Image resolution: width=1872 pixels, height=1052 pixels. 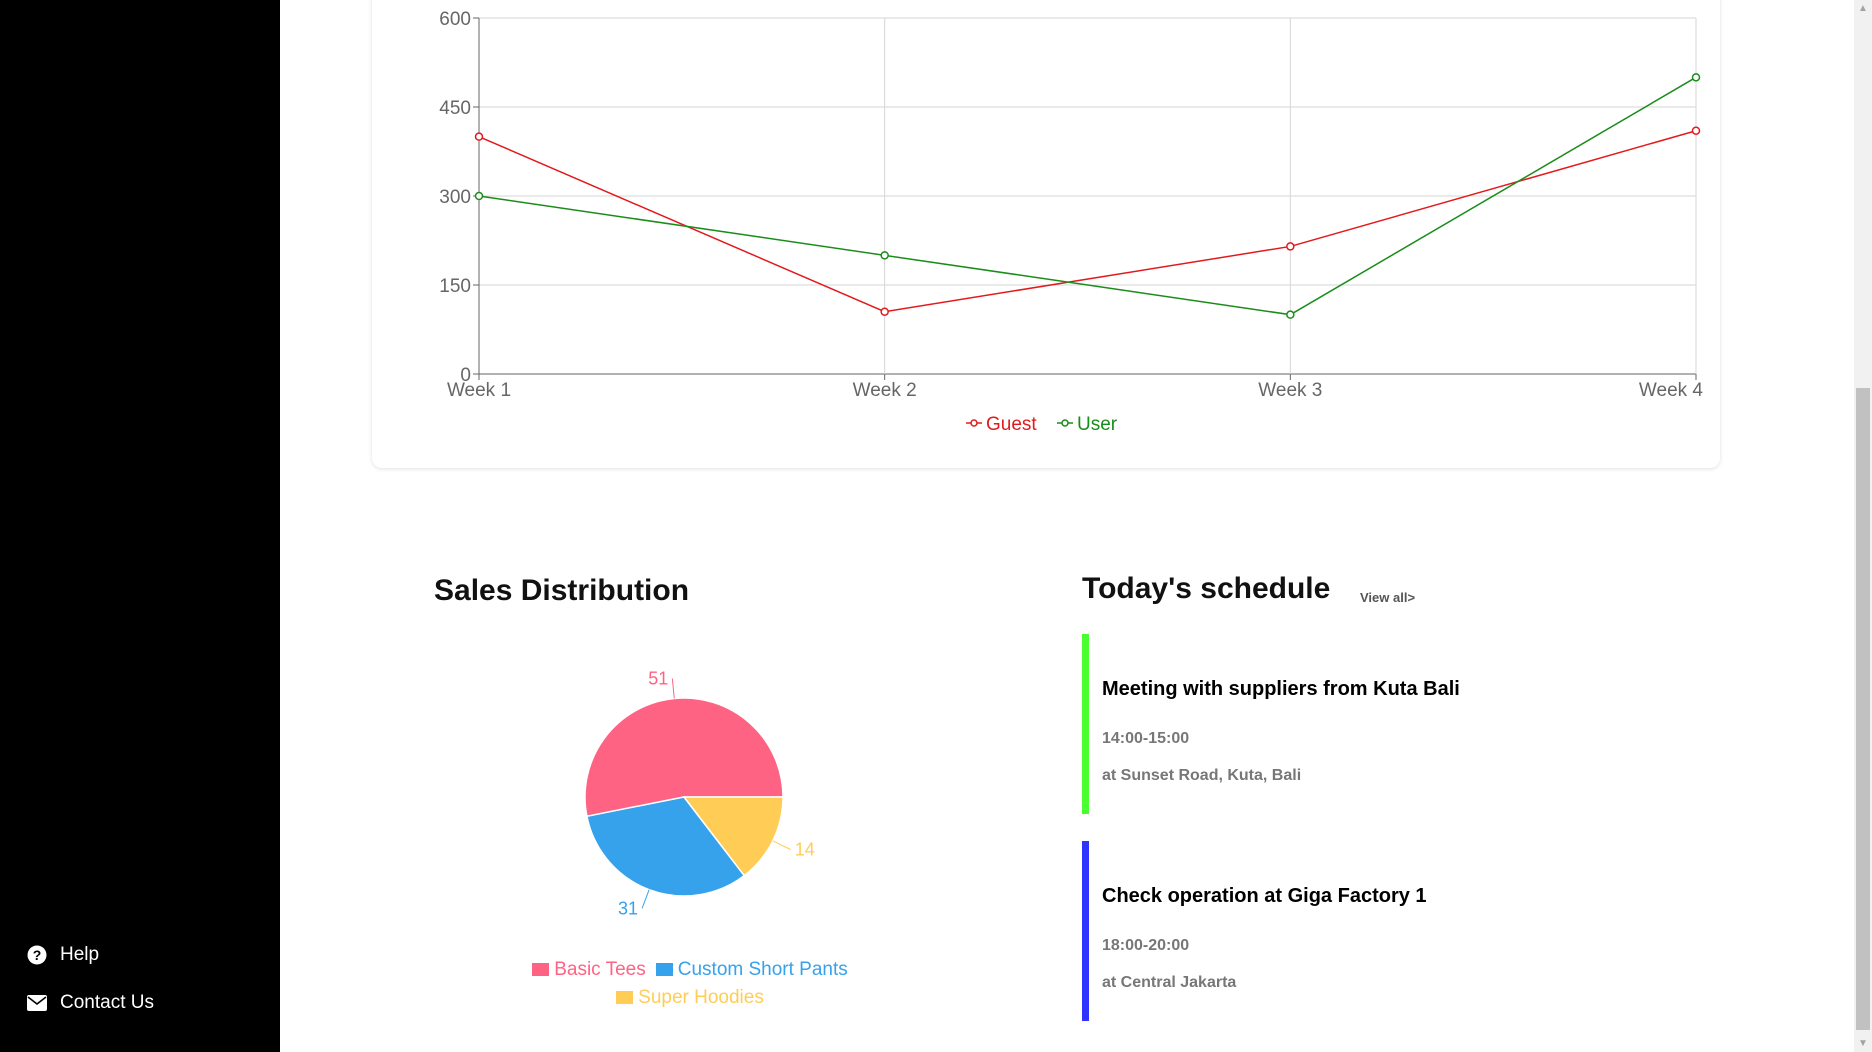 What do you see at coordinates (455, 286) in the screenshot?
I see `y-tick-label: 150` at bounding box center [455, 286].